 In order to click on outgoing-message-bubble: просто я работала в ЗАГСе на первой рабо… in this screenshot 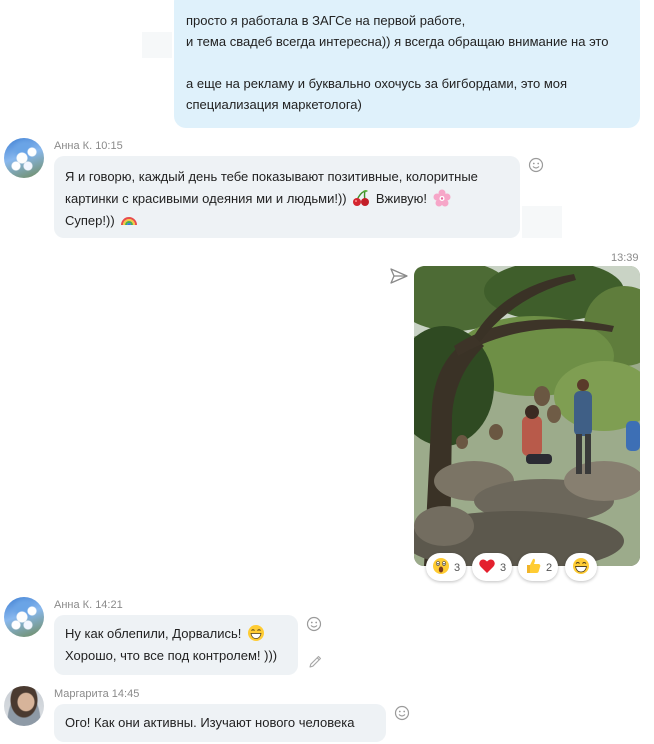, I will do `click(407, 64)`.